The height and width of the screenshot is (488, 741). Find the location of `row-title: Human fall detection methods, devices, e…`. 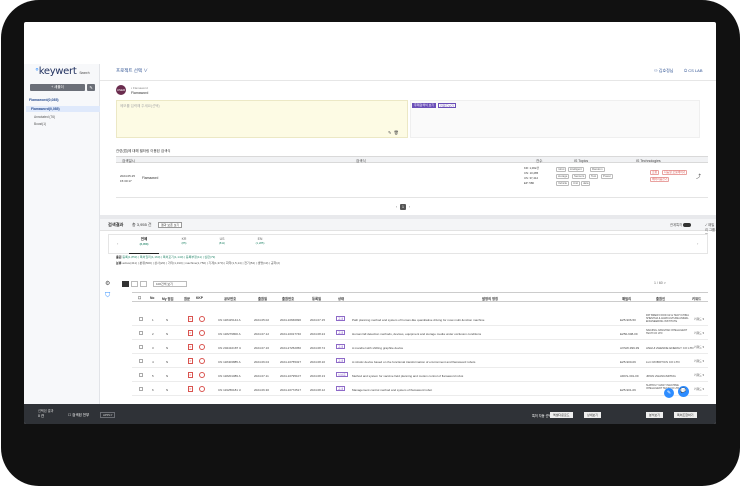

row-title: Human fall detection methods, devices, e… is located at coordinates (416, 334).